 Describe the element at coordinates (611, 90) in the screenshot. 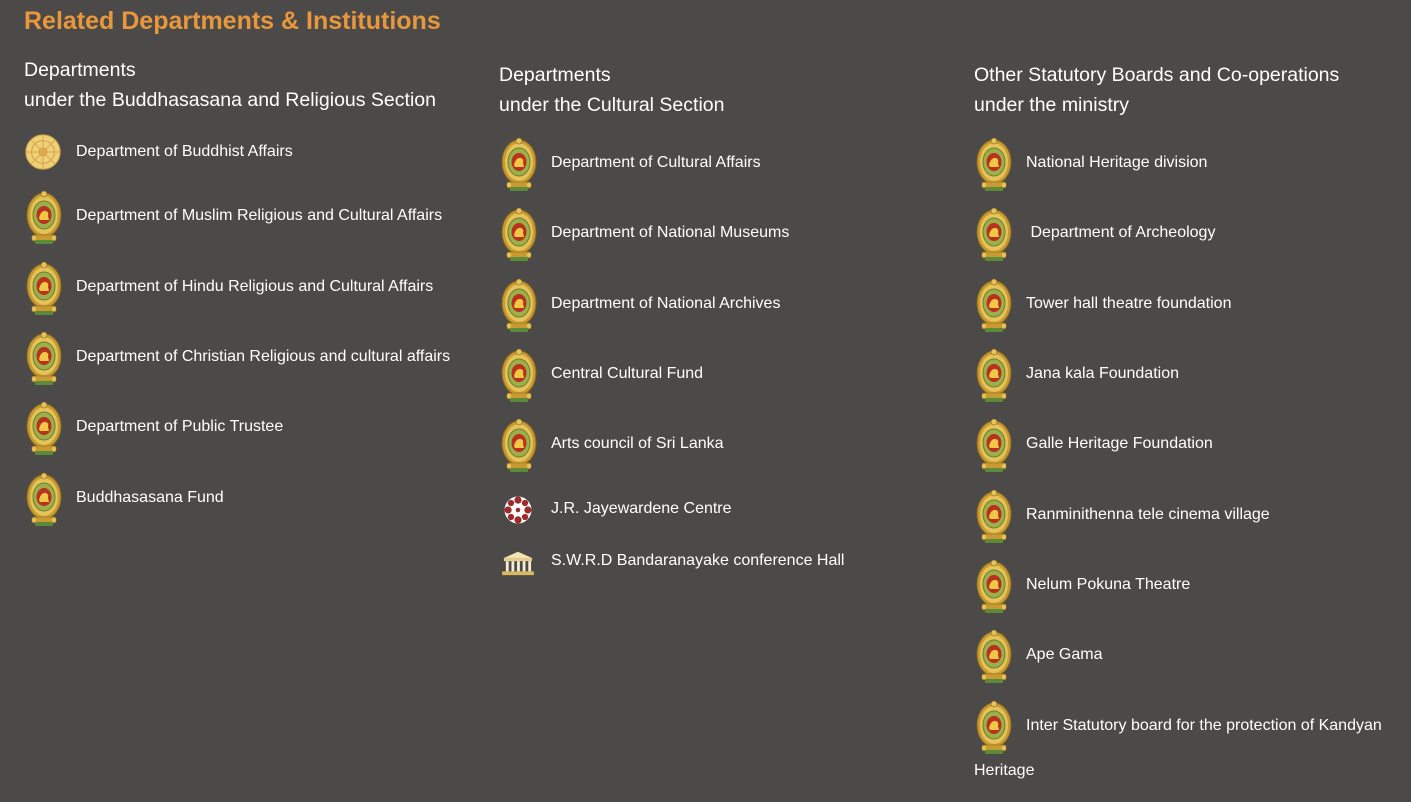

I see `section-heading-cultural: Departments under the Cultural Section` at that location.